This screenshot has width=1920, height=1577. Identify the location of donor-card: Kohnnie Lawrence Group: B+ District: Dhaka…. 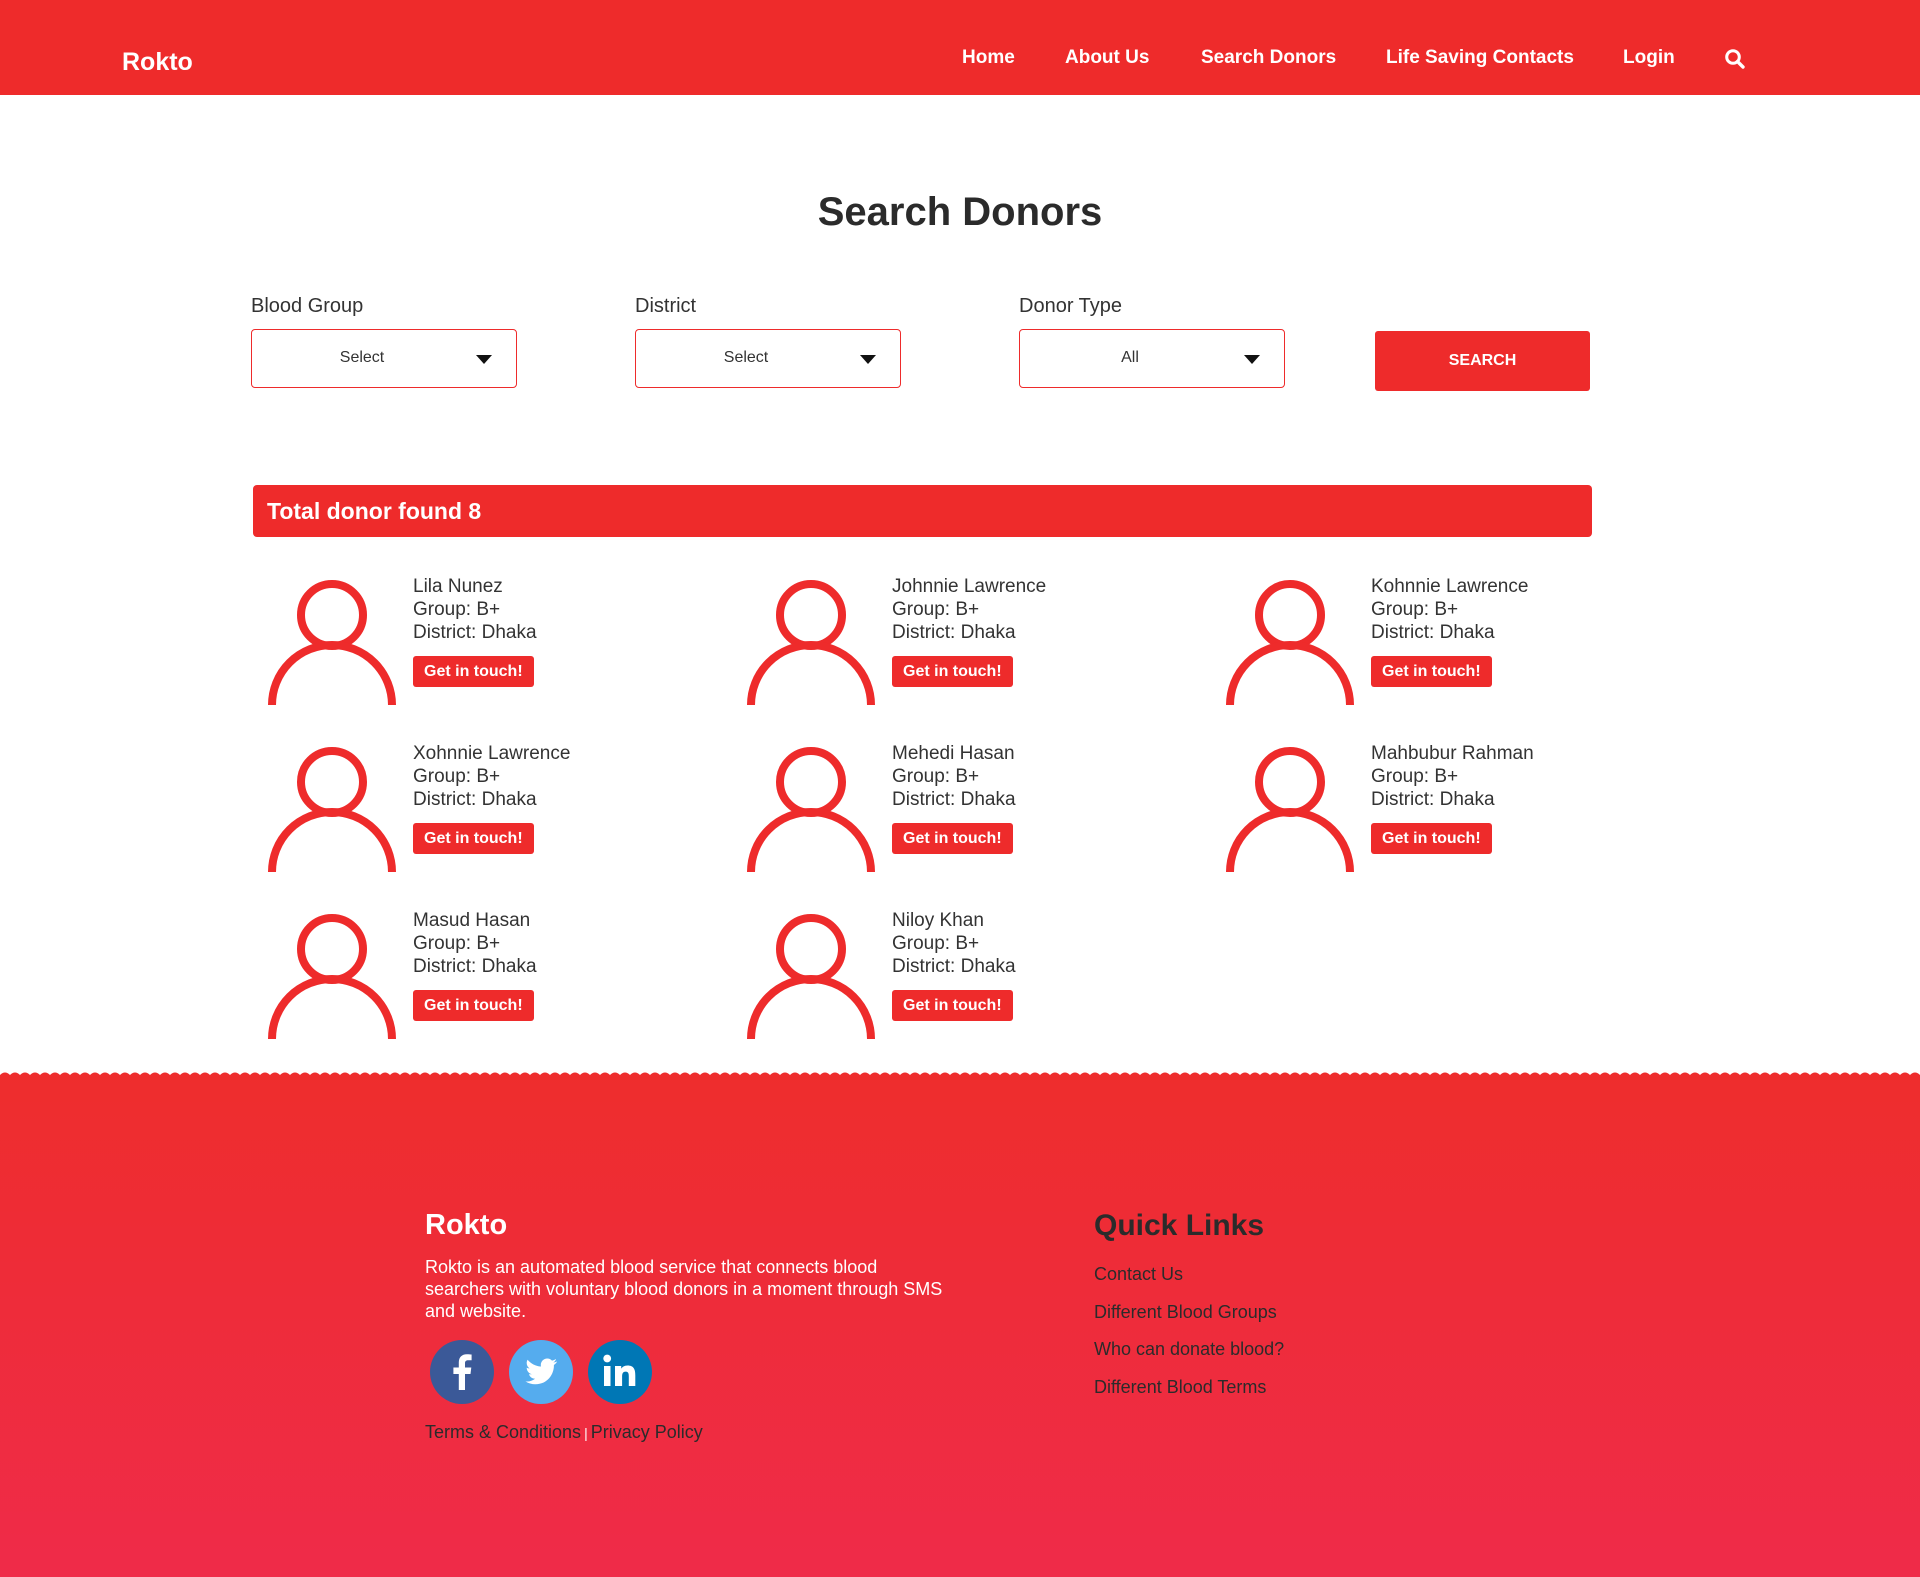
(1452, 642).